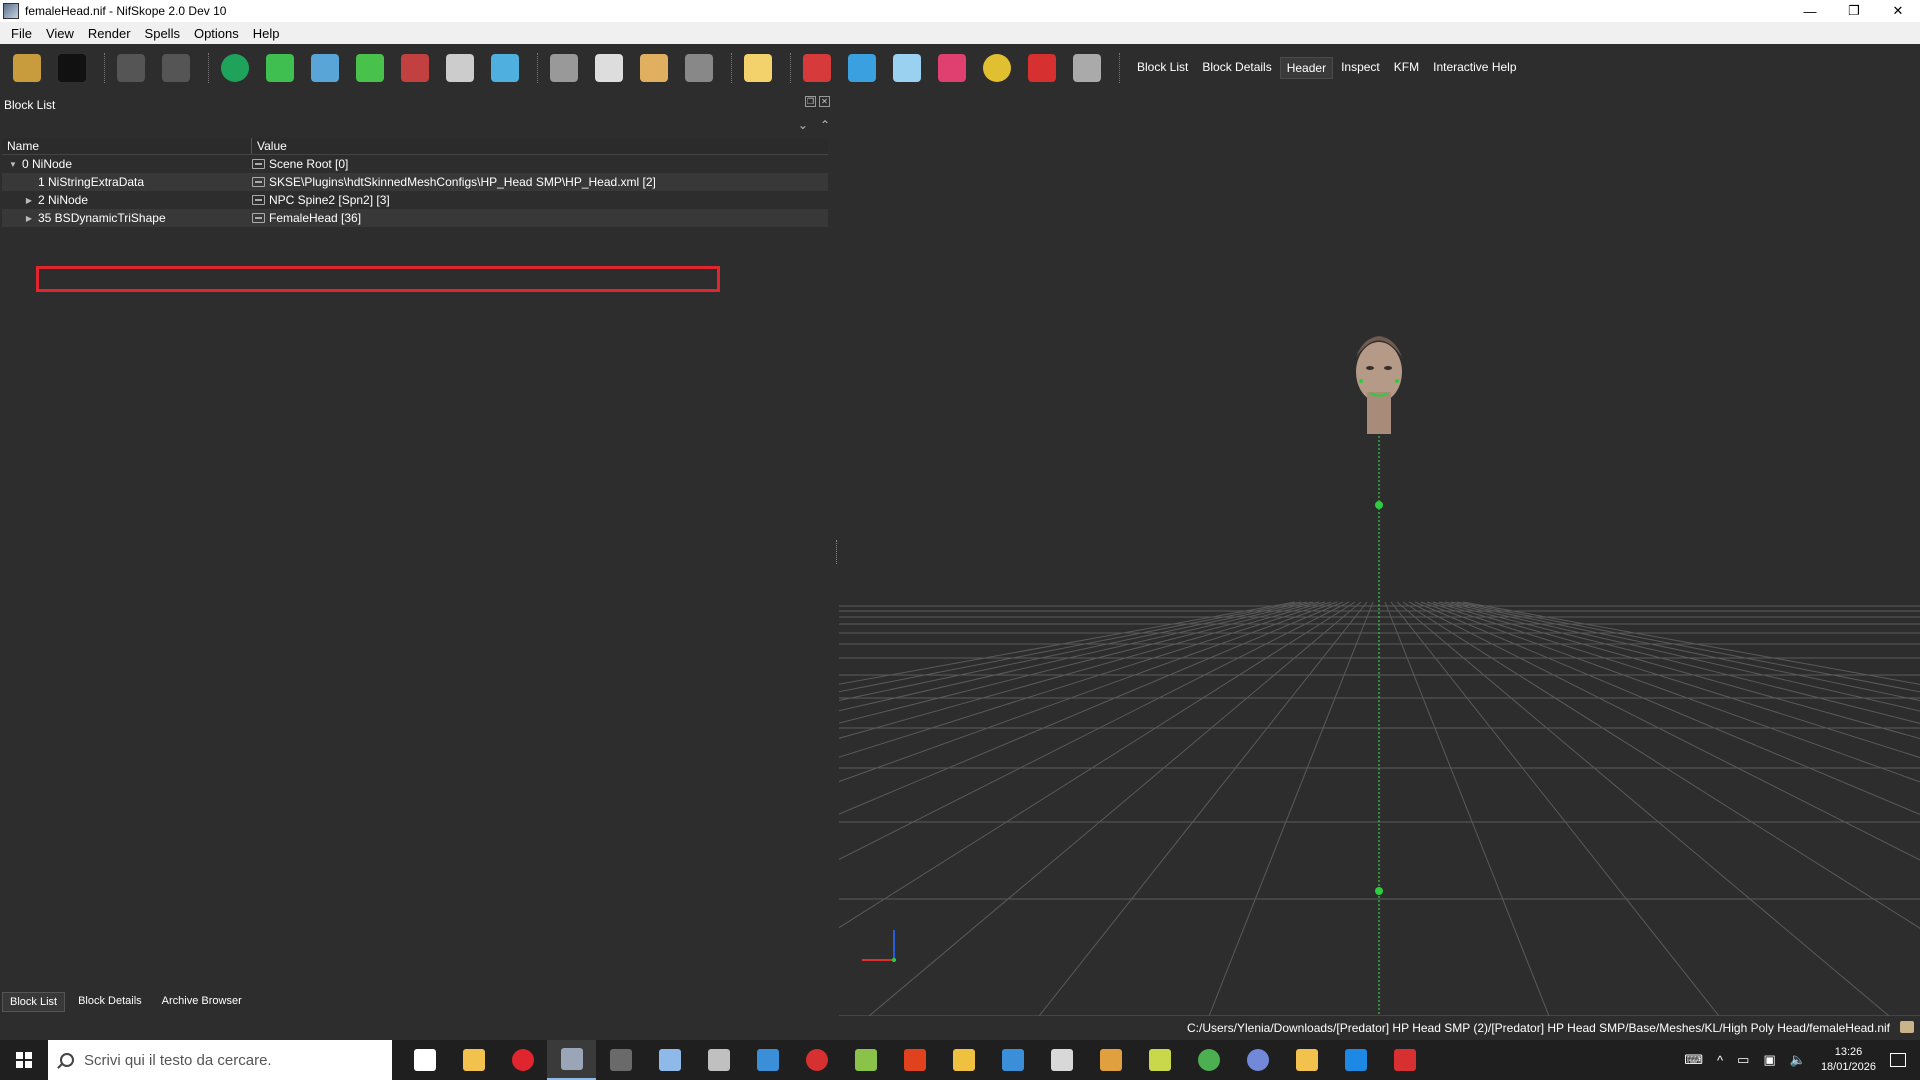 The width and height of the screenshot is (1920, 1080). What do you see at coordinates (280, 68) in the screenshot?
I see `select-vertex-button` at bounding box center [280, 68].